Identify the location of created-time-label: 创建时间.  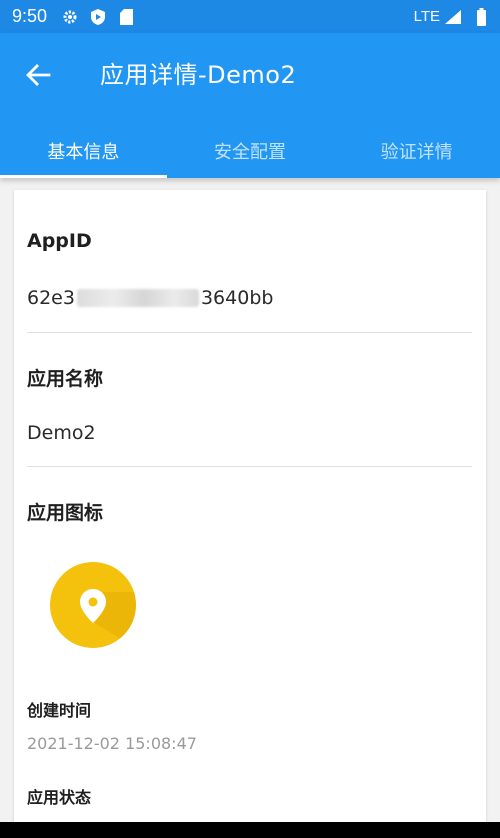
(59, 710).